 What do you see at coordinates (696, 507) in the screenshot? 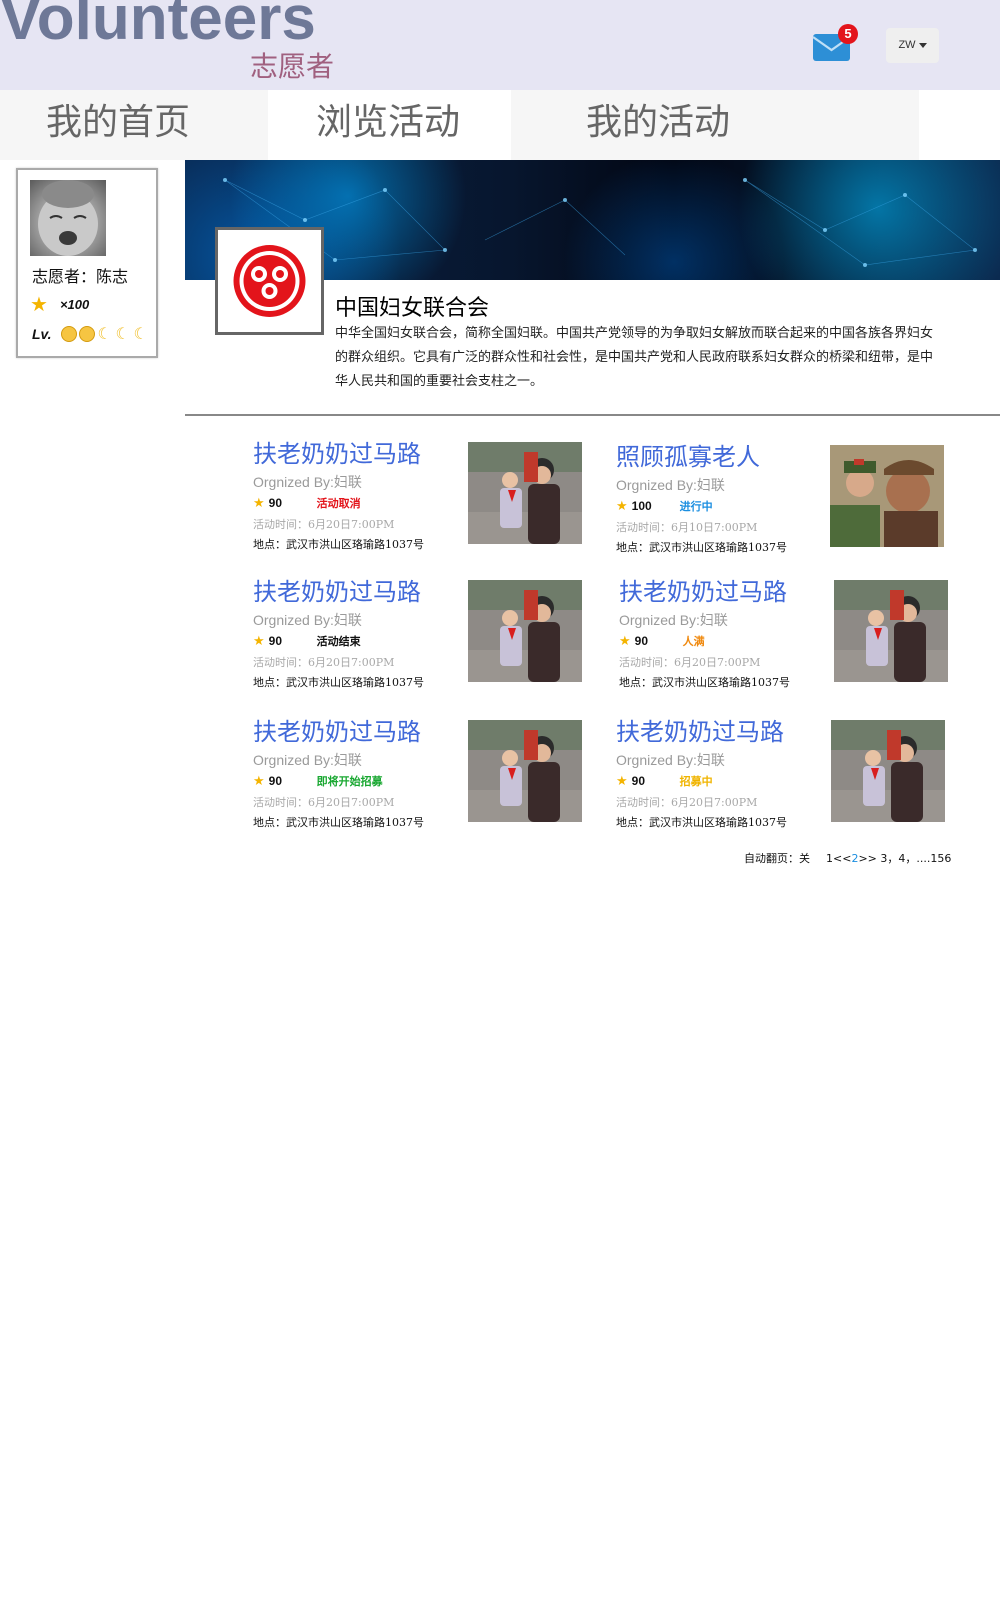
I see `activity-status: 进行中` at bounding box center [696, 507].